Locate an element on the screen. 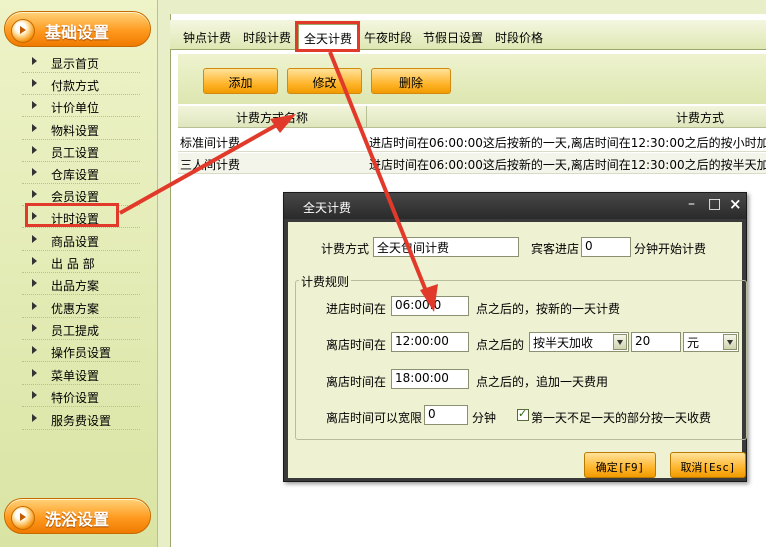 This screenshot has height=547, width=766. arrow-line-sidebar-to-dialog is located at coordinates (201, 167).